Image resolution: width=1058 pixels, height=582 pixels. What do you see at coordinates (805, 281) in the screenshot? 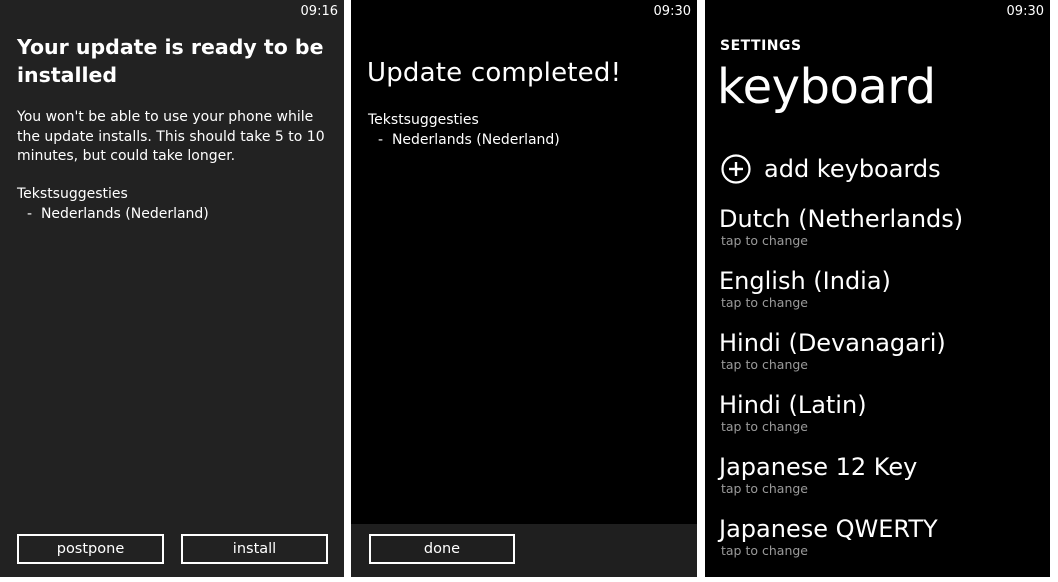
I see `keyboard-name: English (India)` at bounding box center [805, 281].